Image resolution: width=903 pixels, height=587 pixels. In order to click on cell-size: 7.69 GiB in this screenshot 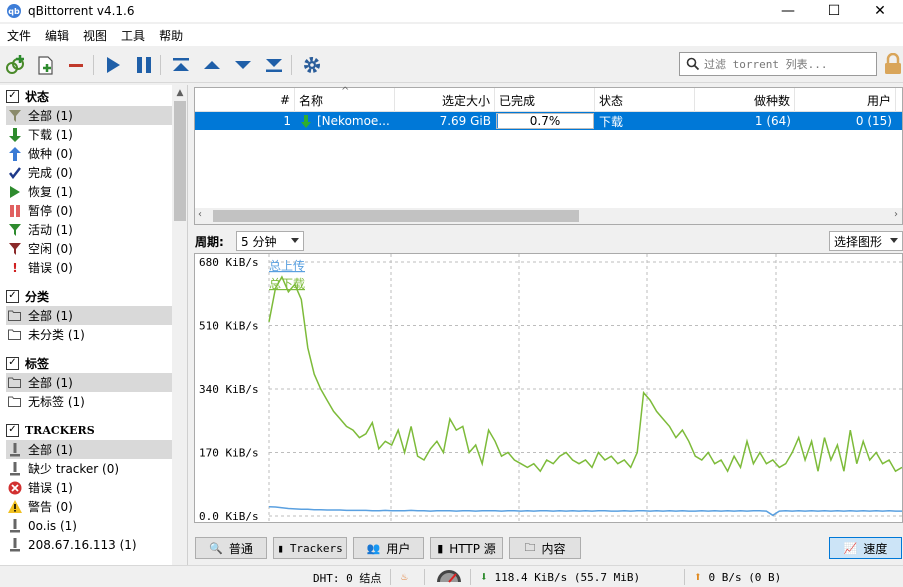, I will do `click(465, 121)`.